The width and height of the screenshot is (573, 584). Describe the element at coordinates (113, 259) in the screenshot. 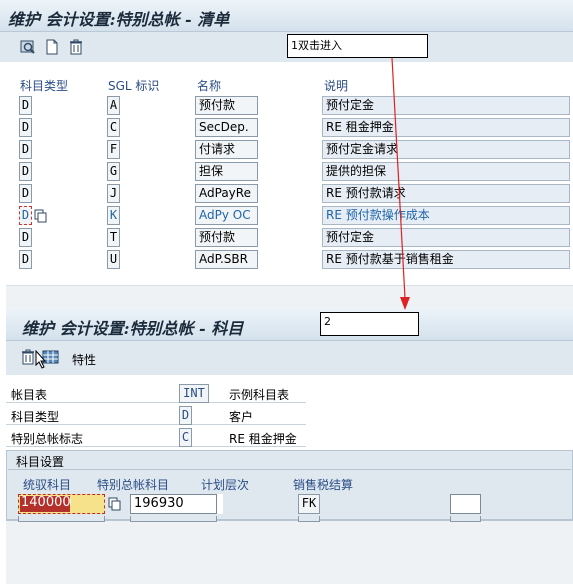

I see `cell-sgl: U` at that location.